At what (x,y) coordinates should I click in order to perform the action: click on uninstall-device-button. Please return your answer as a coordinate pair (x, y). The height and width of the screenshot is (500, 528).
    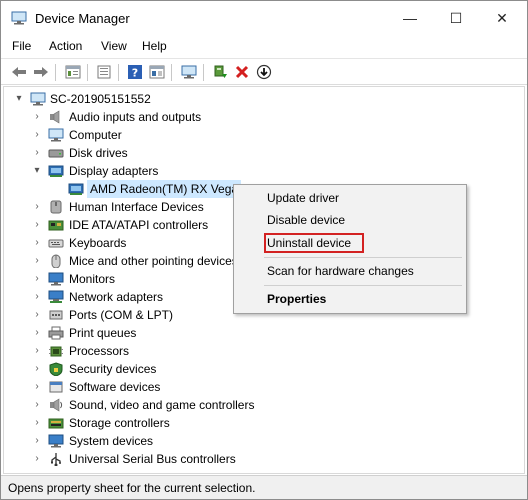
    Looking at the image, I should click on (242, 72).